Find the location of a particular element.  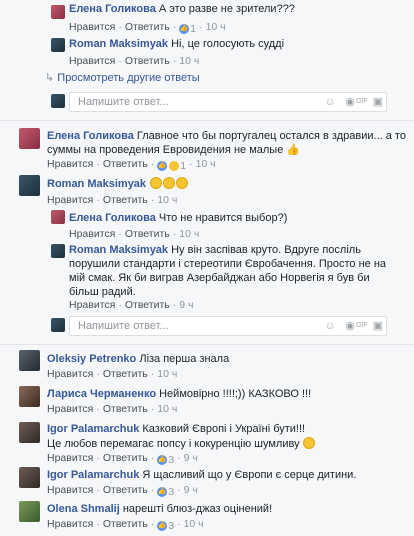

comment-actions: Нравится · Ответить · 👍 3 · 9 ч is located at coordinates (122, 459).